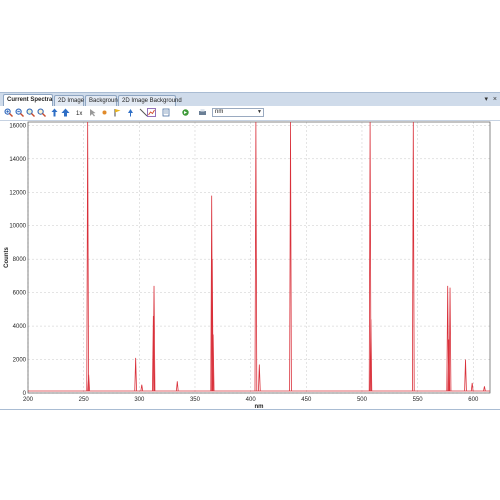 The height and width of the screenshot is (500, 500). Describe the element at coordinates (151, 112) in the screenshot. I see `chart-type-icon` at that location.